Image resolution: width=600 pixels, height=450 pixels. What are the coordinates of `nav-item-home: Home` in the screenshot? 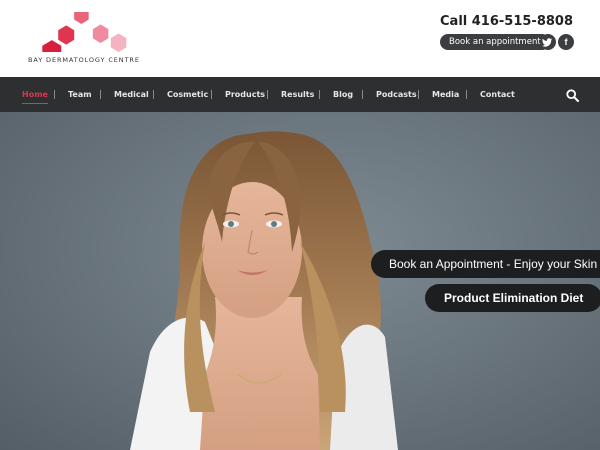 It's located at (35, 94).